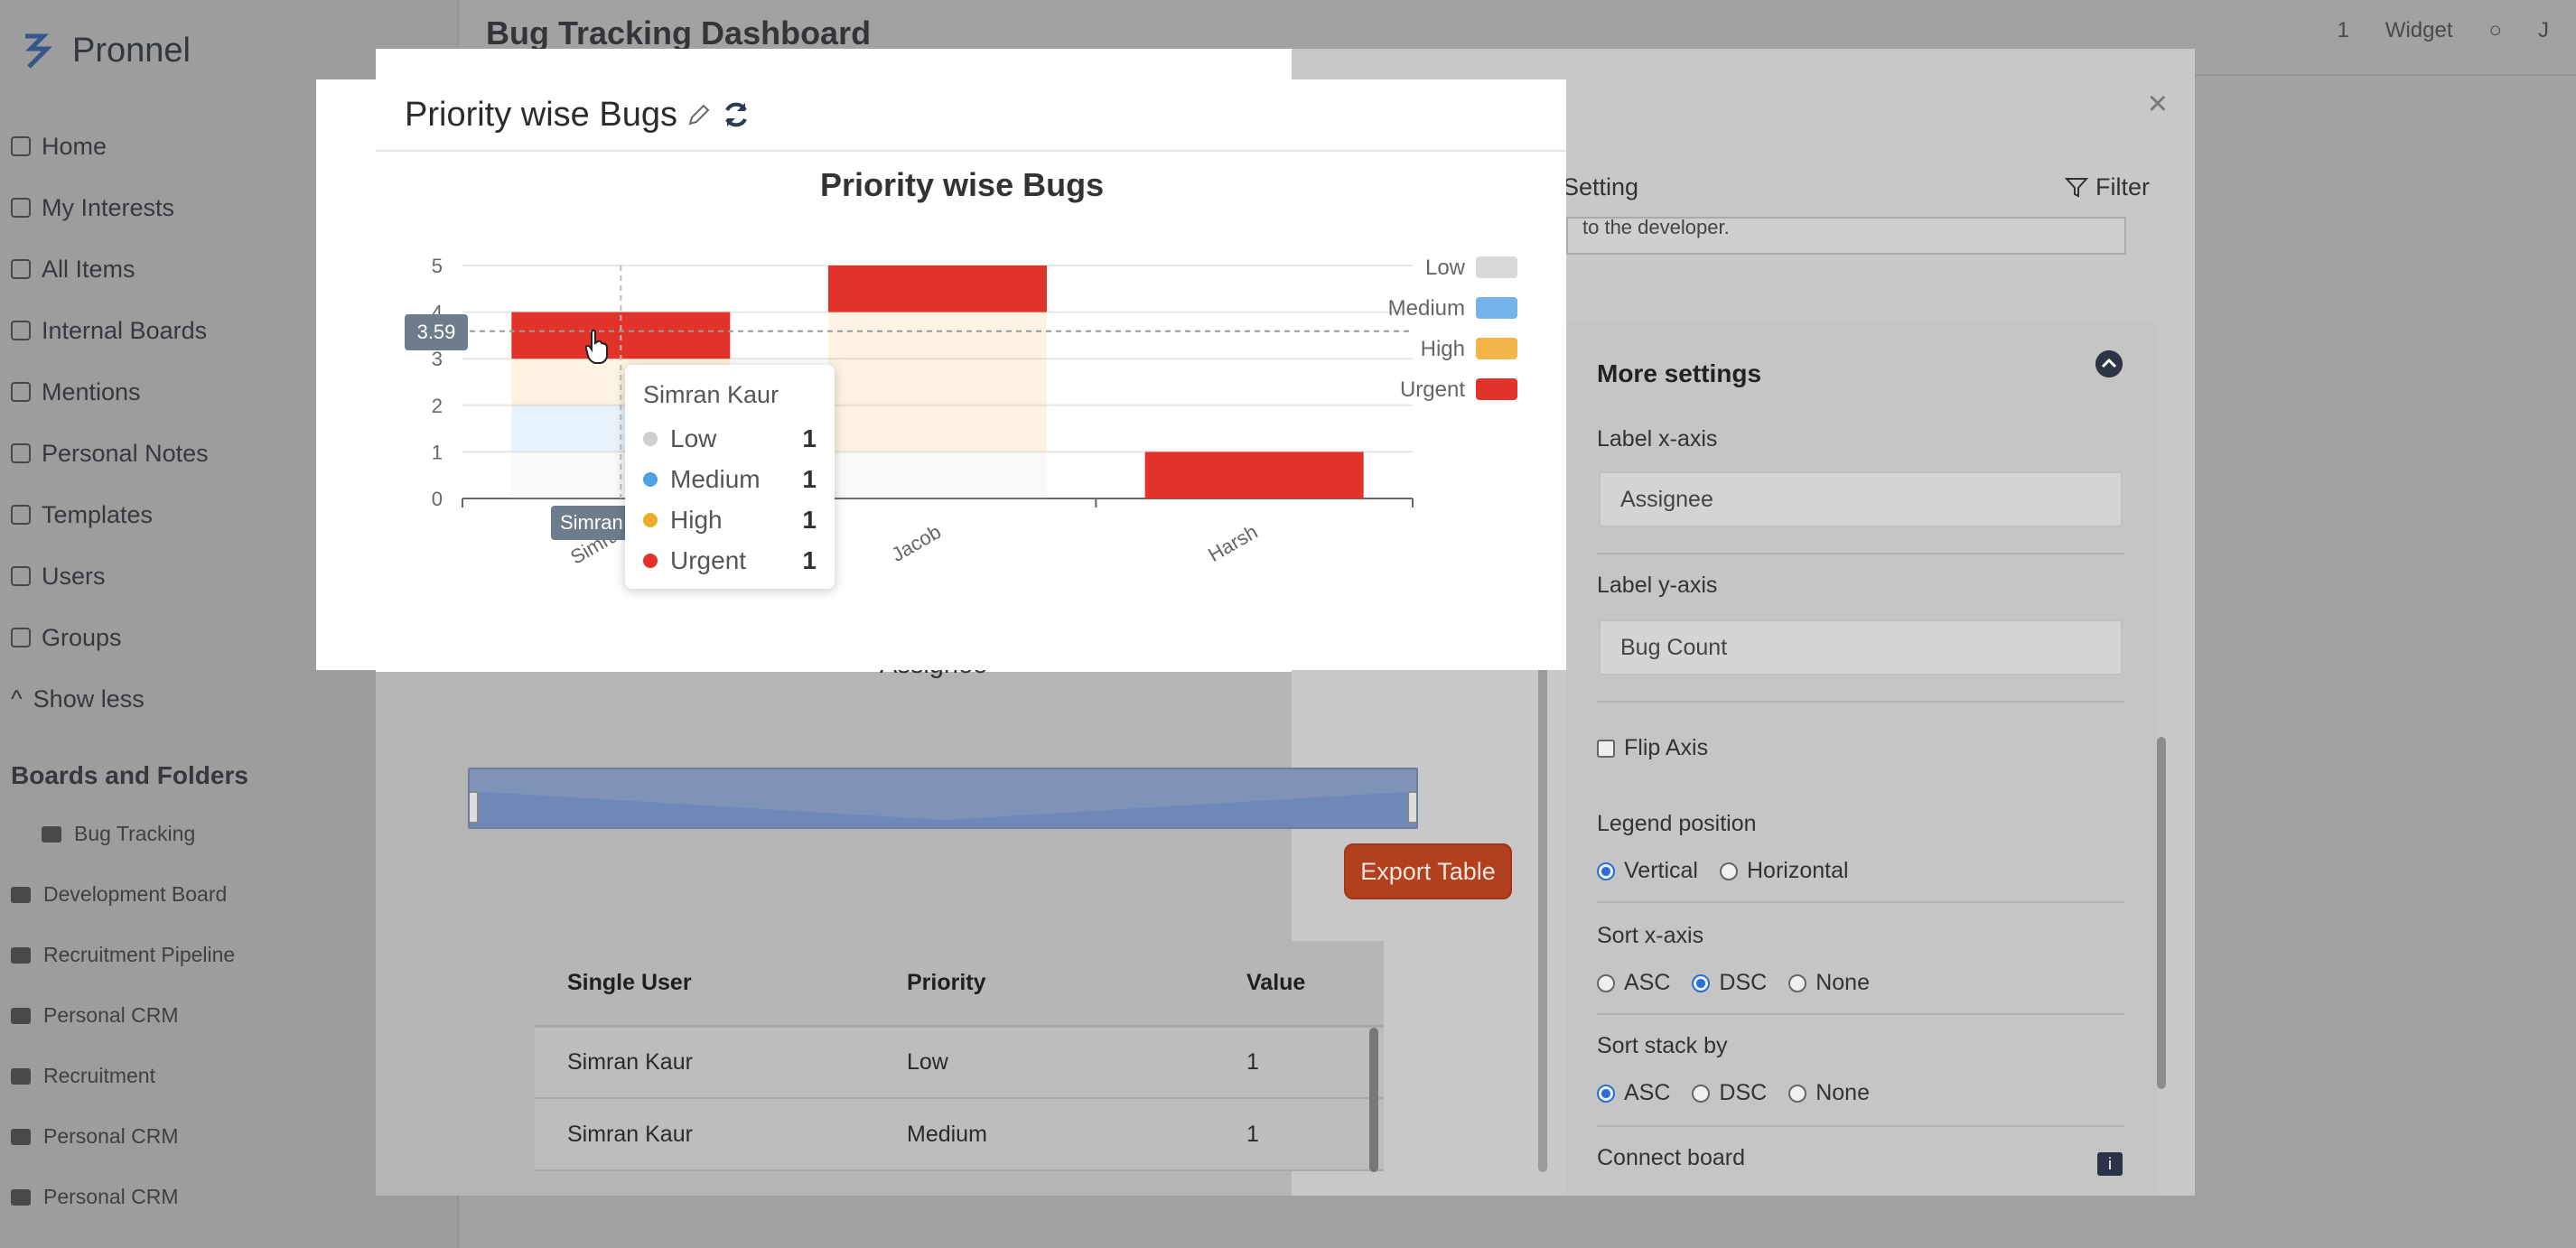 The image size is (2576, 1248). Describe the element at coordinates (591, 523) in the screenshot. I see `axis-pointer-category: Simran` at that location.